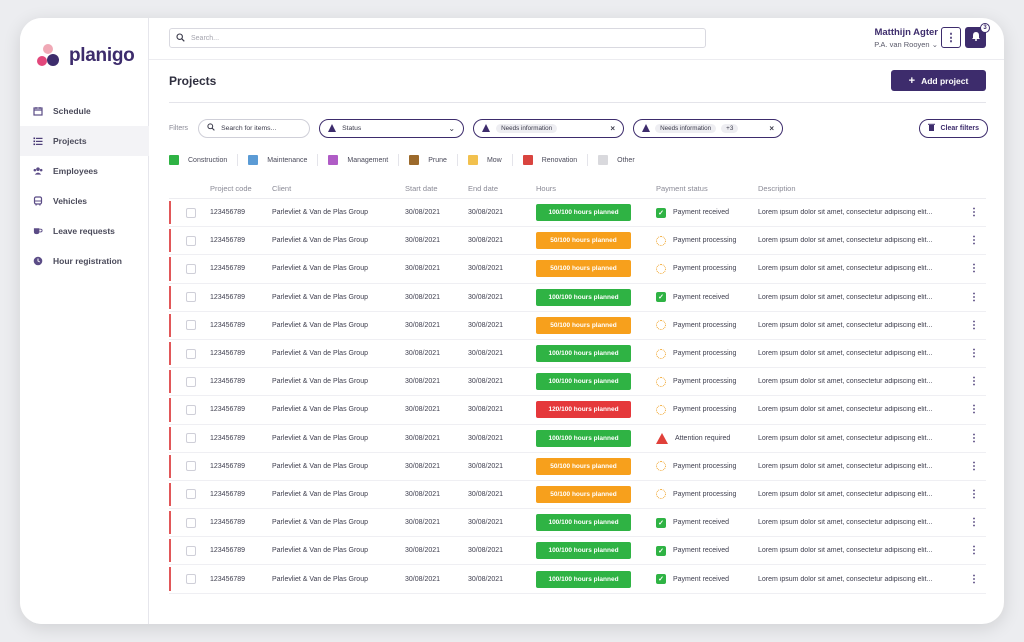 The image size is (1024, 642). I want to click on hours-badge: 100/100 hours planned, so click(583, 382).